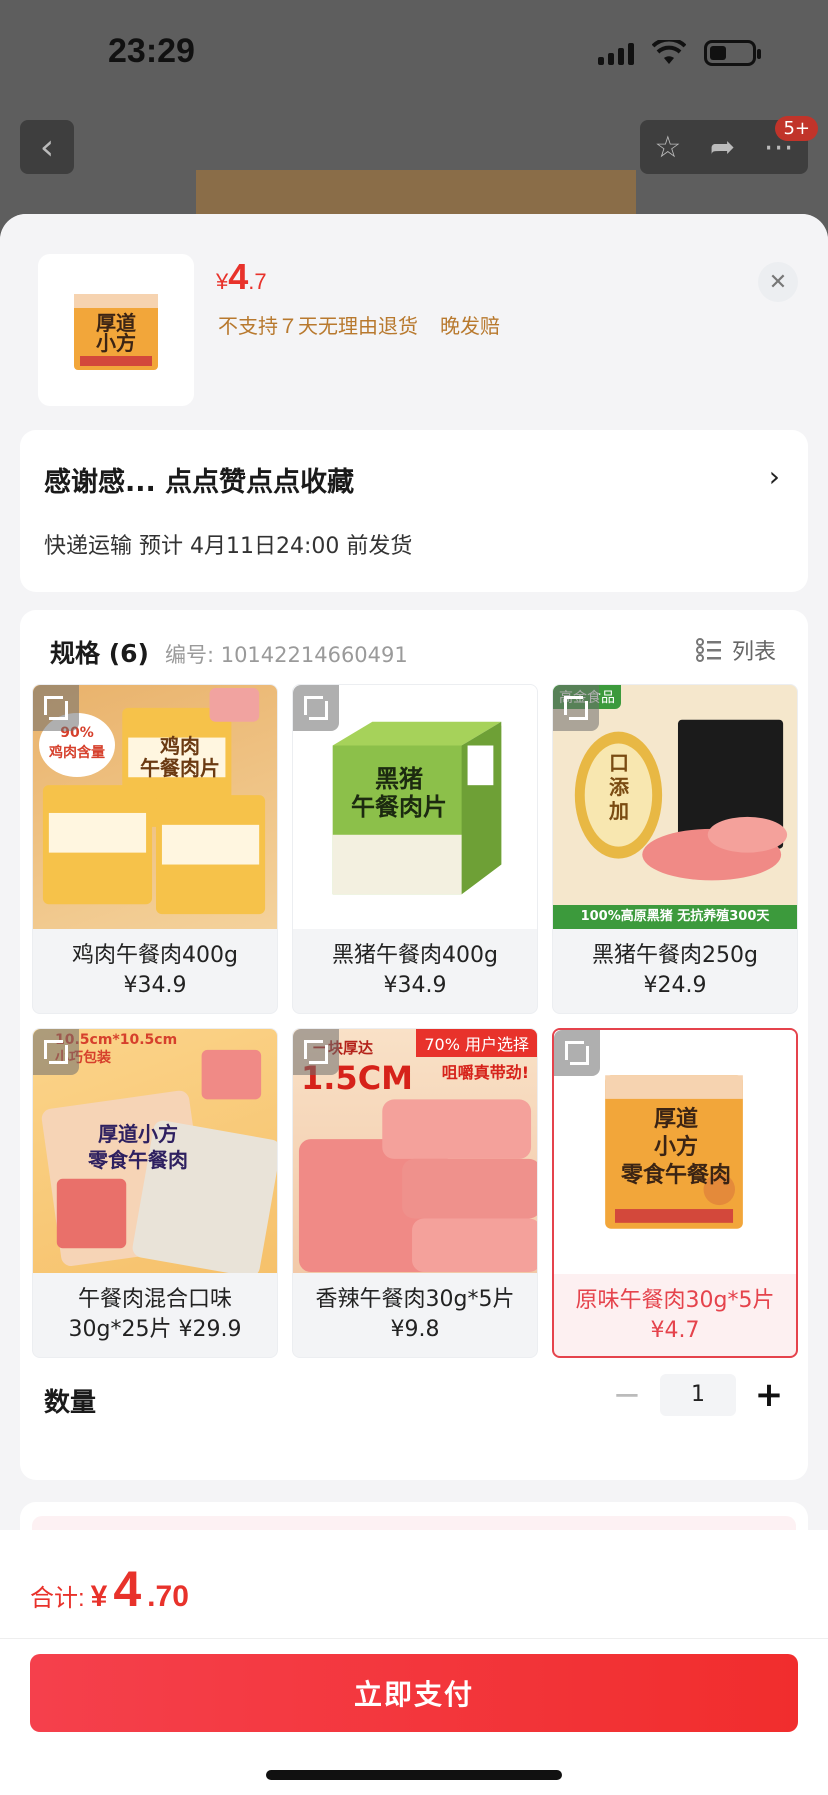  What do you see at coordinates (485, 1072) in the screenshot?
I see `option-art-sub2: 咀嚼真带劲!` at bounding box center [485, 1072].